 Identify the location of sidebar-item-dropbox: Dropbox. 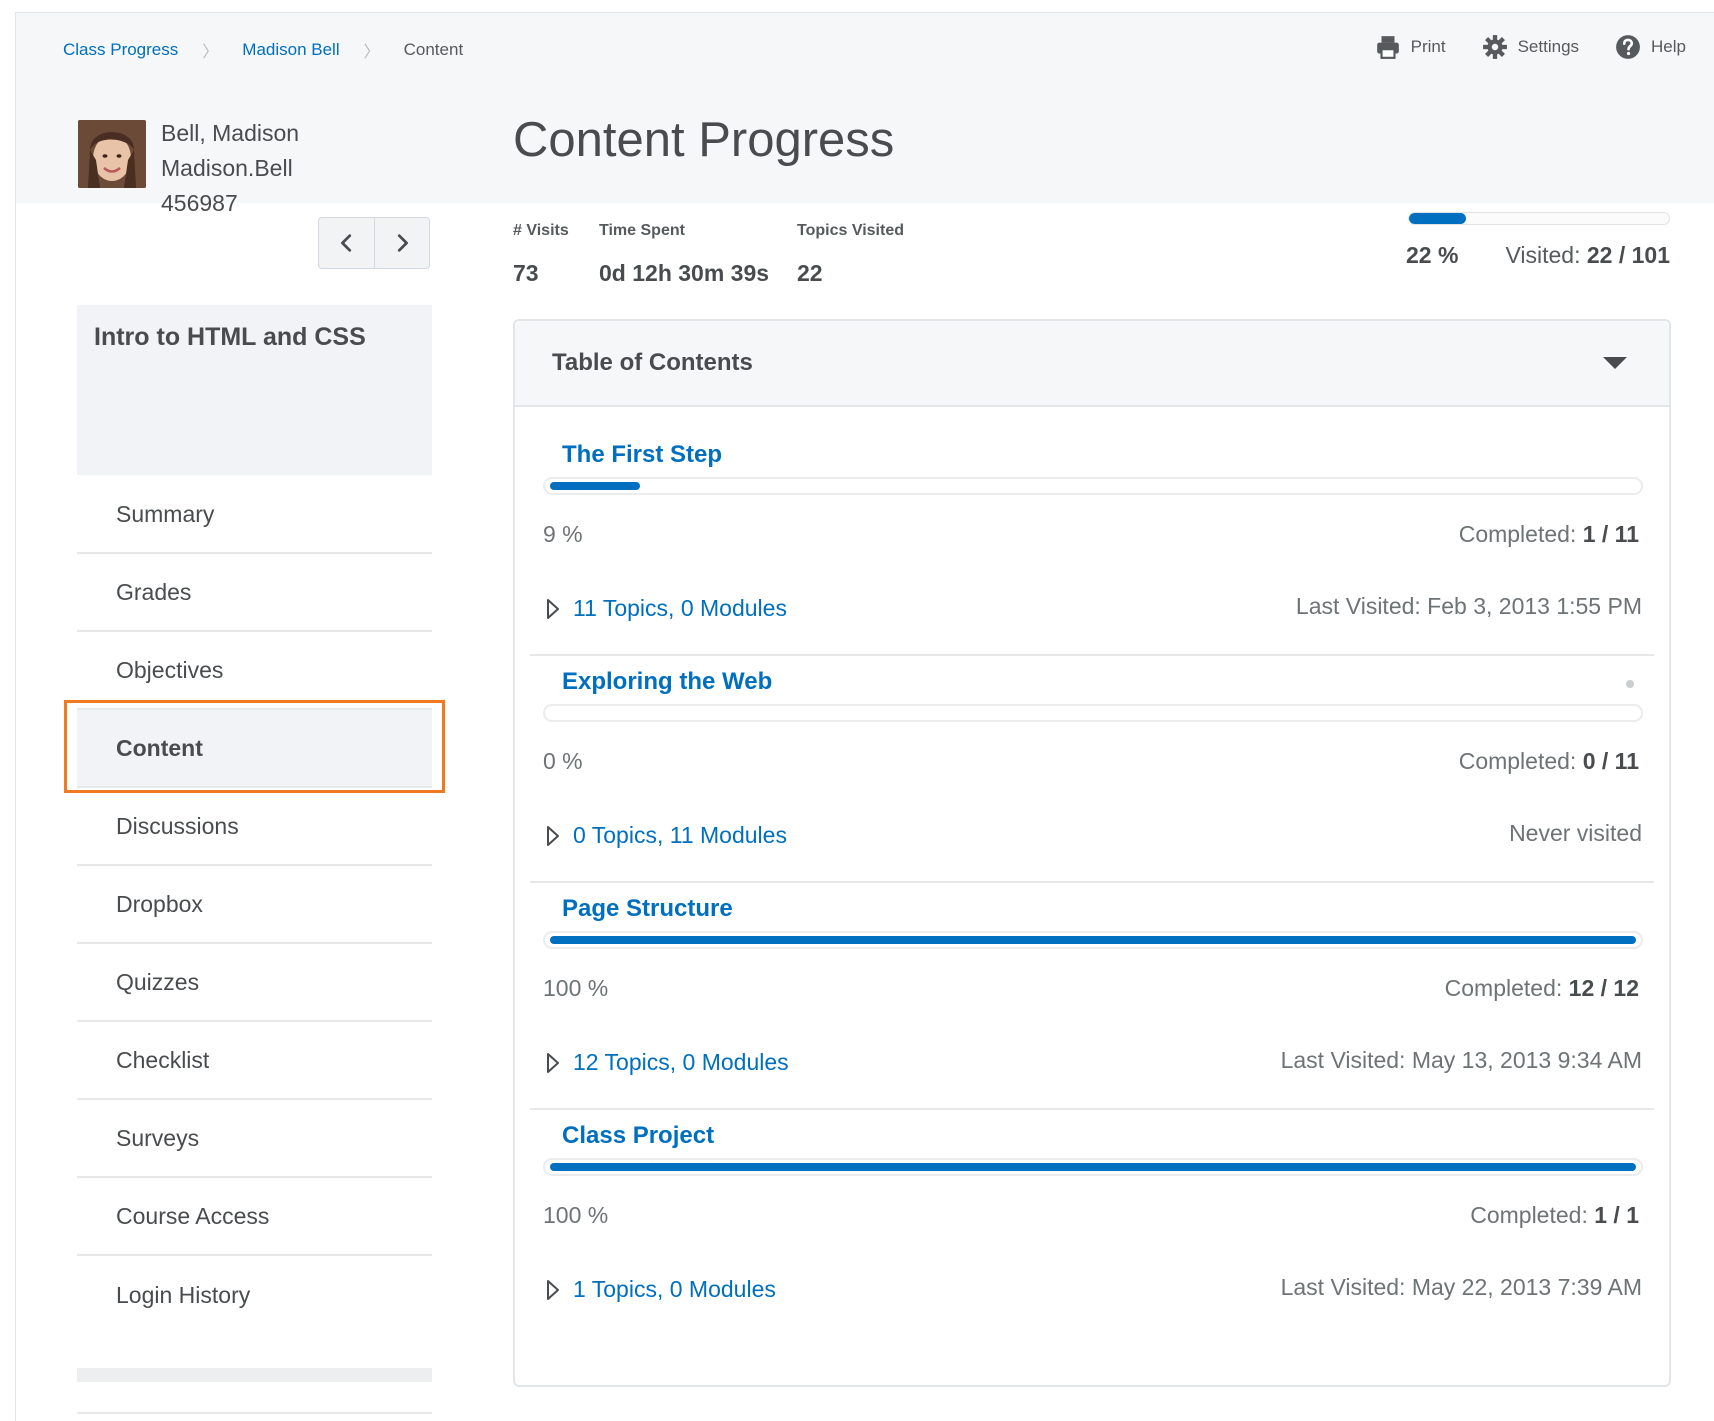
(254, 905).